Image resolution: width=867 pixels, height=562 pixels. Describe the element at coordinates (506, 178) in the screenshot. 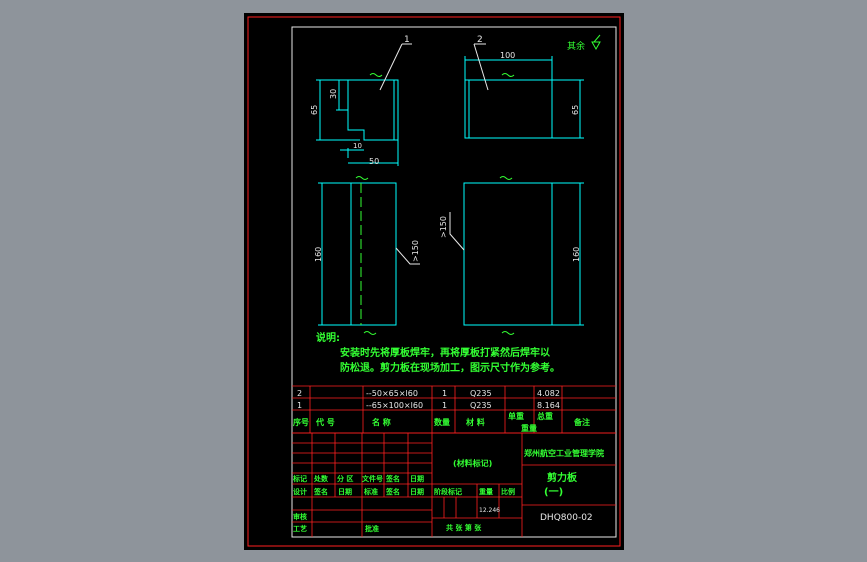

I see `wave-mark-4a` at that location.